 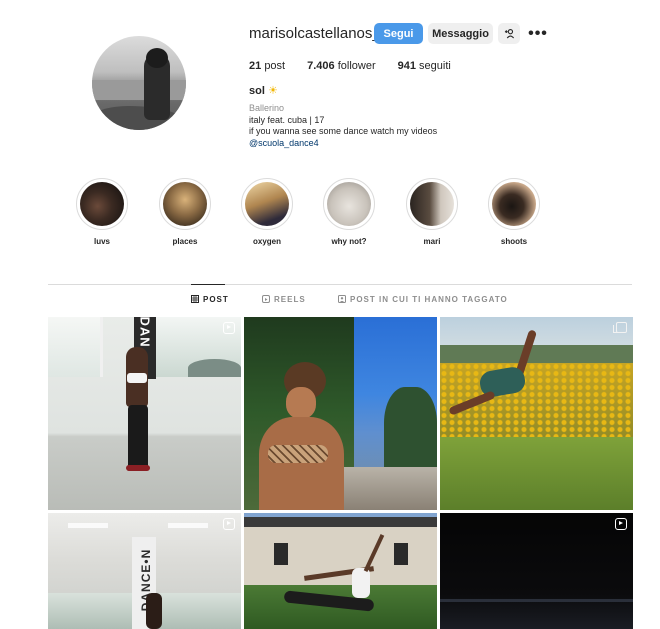 What do you see at coordinates (195, 299) in the screenshot?
I see `grid-icon` at bounding box center [195, 299].